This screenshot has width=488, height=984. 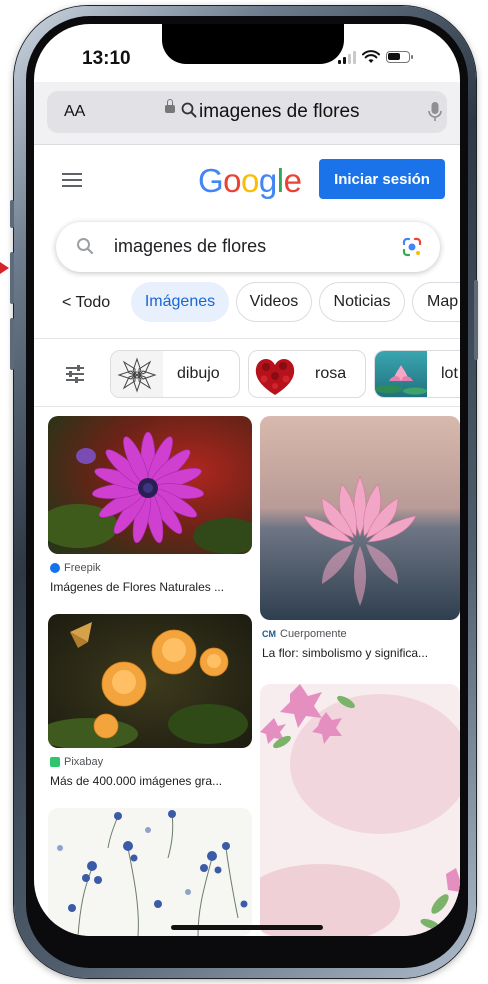 I want to click on purple-flower-image, so click(x=150, y=485).